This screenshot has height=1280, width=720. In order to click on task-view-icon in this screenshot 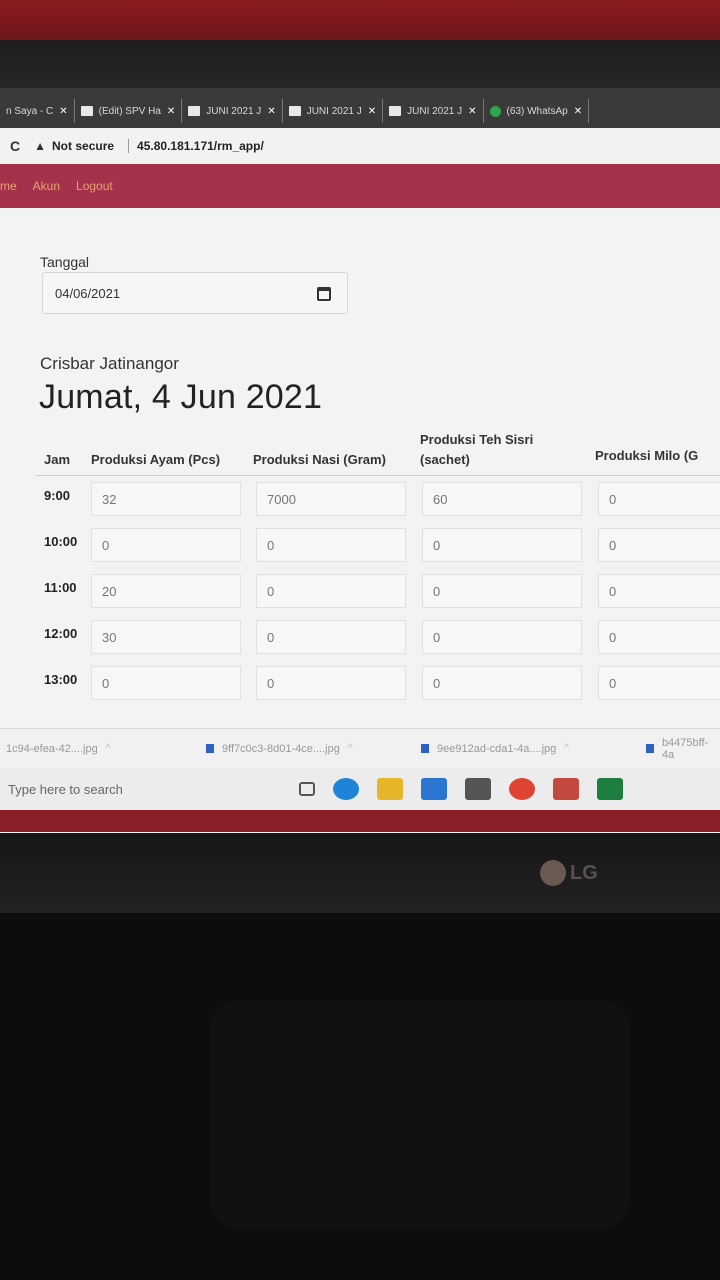, I will do `click(307, 789)`.